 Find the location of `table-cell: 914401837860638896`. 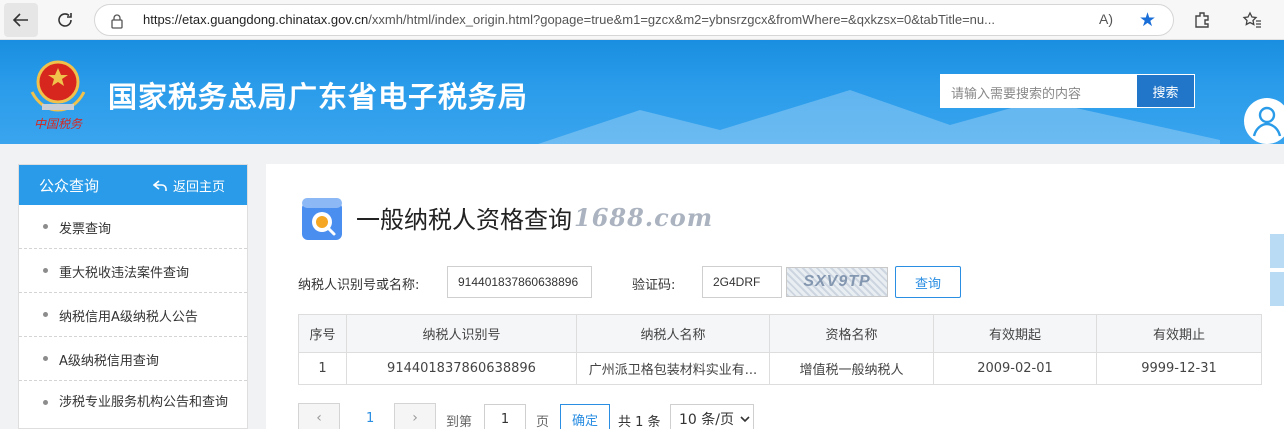

table-cell: 914401837860638896 is located at coordinates (461, 368).